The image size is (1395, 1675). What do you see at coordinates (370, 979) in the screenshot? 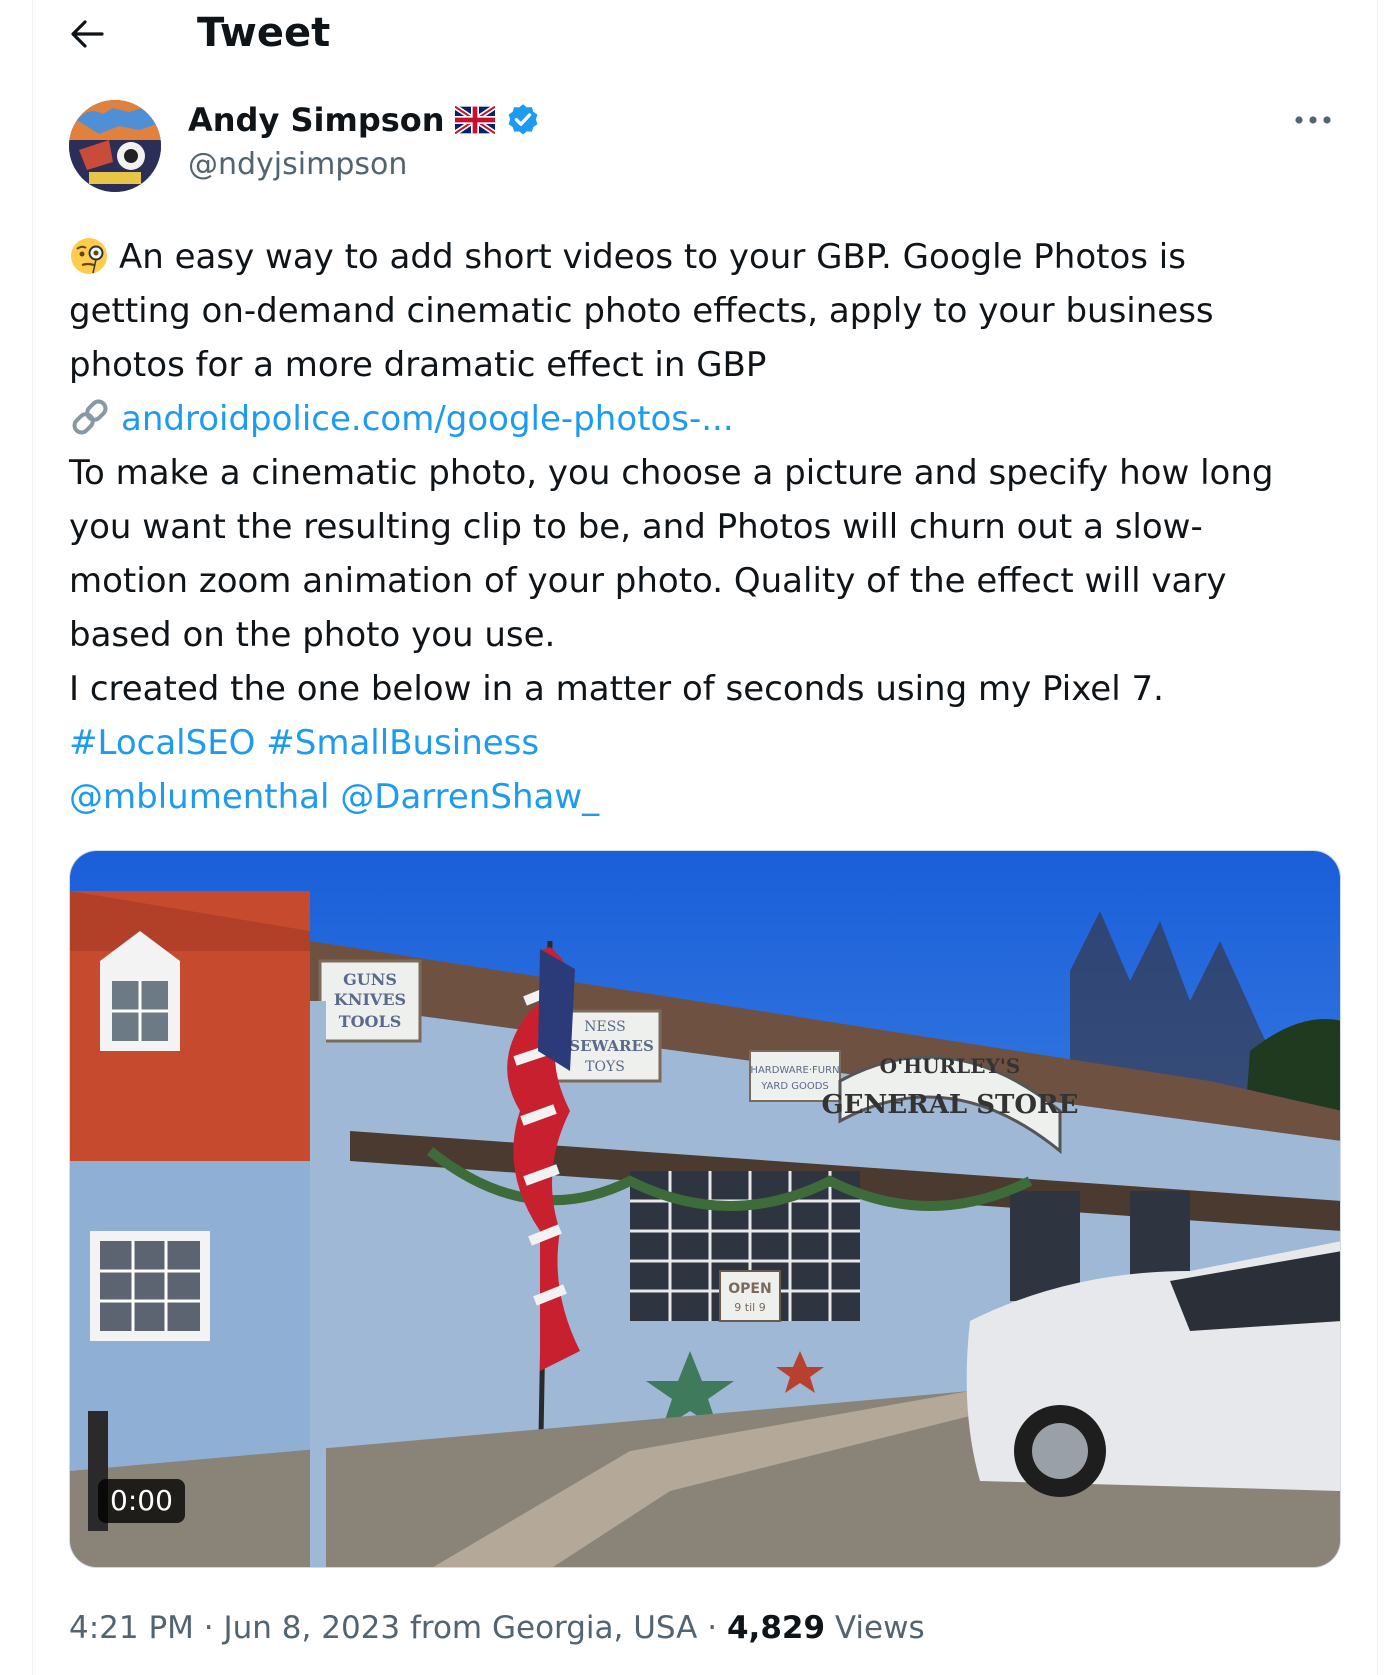
I see `sign-guns: GUNS` at bounding box center [370, 979].